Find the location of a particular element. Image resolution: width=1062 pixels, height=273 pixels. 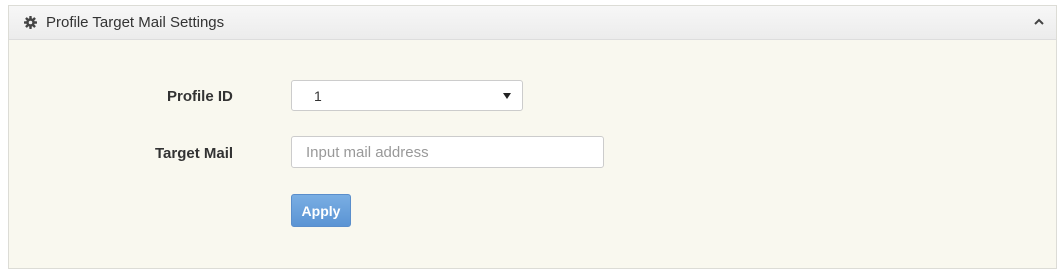

panel-title: Profile Target Mail Settings is located at coordinates (135, 22).